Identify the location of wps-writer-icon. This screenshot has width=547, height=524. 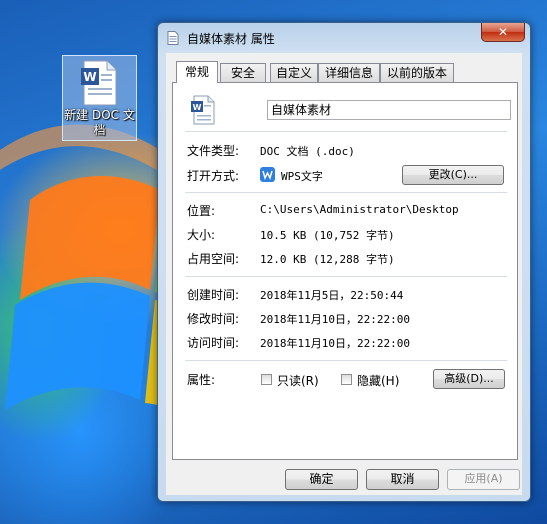
(267, 174).